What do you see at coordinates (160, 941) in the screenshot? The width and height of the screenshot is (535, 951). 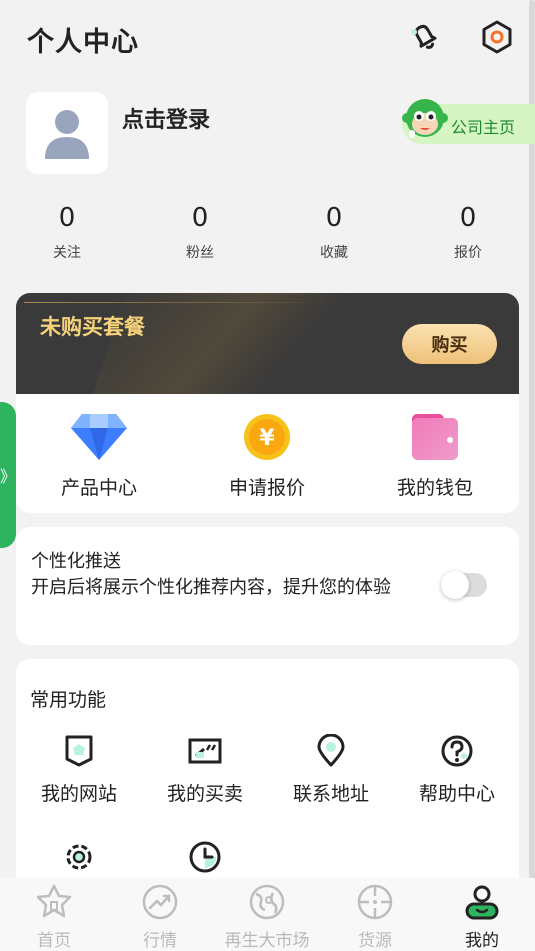 I see `nav-market-trend-label: 行情` at bounding box center [160, 941].